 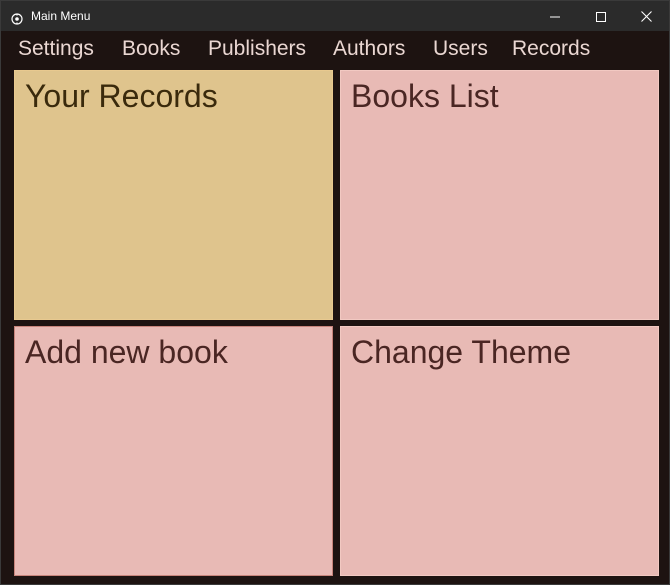 What do you see at coordinates (369, 49) in the screenshot?
I see `menu-authors: Authors` at bounding box center [369, 49].